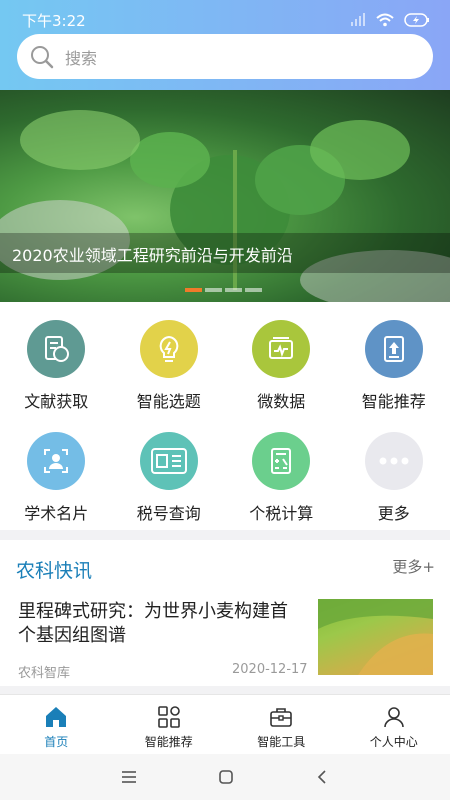  I want to click on news-item-source: 农科智库, so click(44, 673).